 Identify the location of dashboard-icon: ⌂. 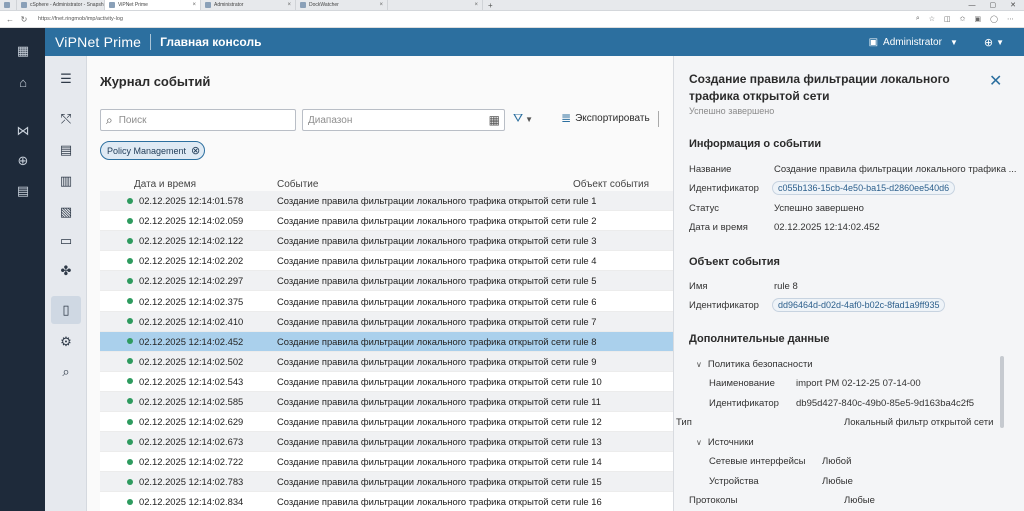
(23, 83).